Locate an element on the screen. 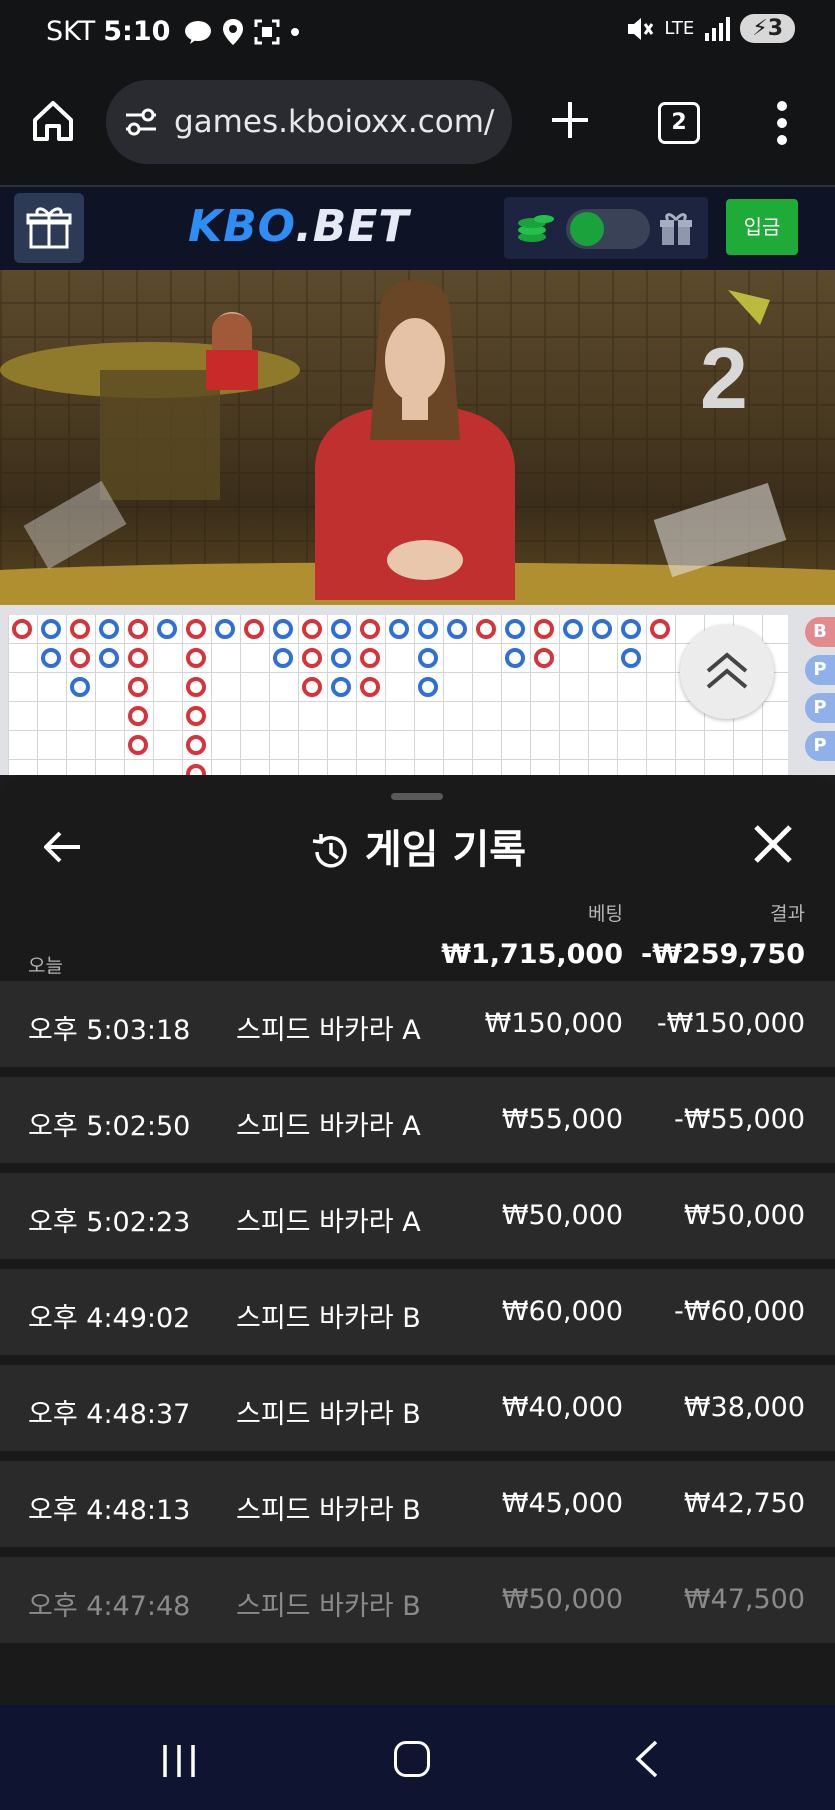 The width and height of the screenshot is (835, 1810). browser-toolbar: games.kboioxx.com/ 2 is located at coordinates (417, 128).